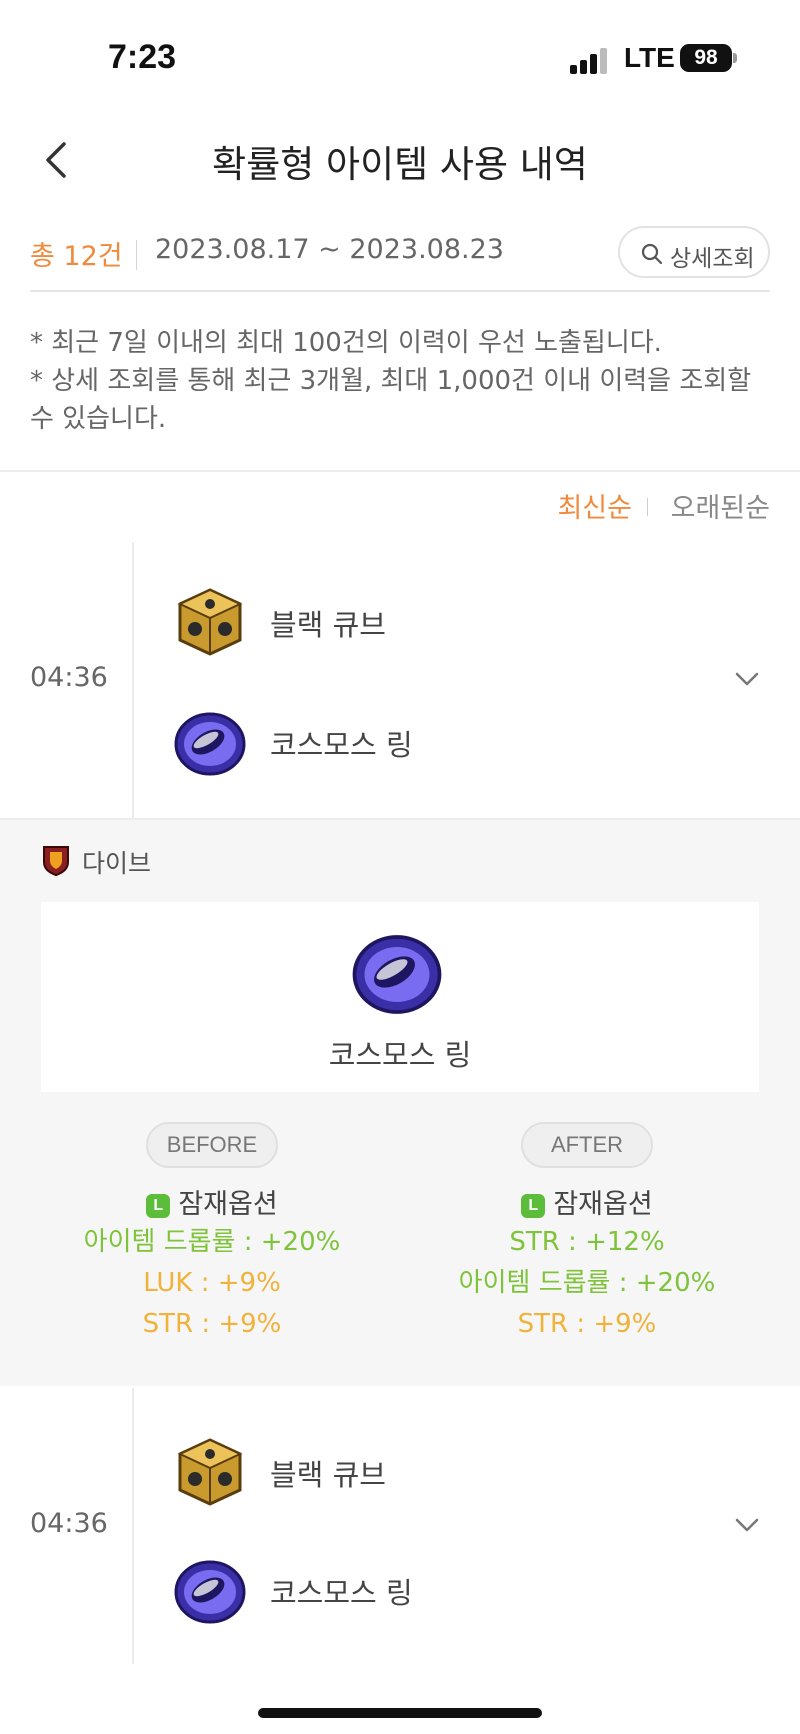 This screenshot has width=800, height=1734. What do you see at coordinates (706, 58) in the screenshot?
I see `battery-icon: 98` at bounding box center [706, 58].